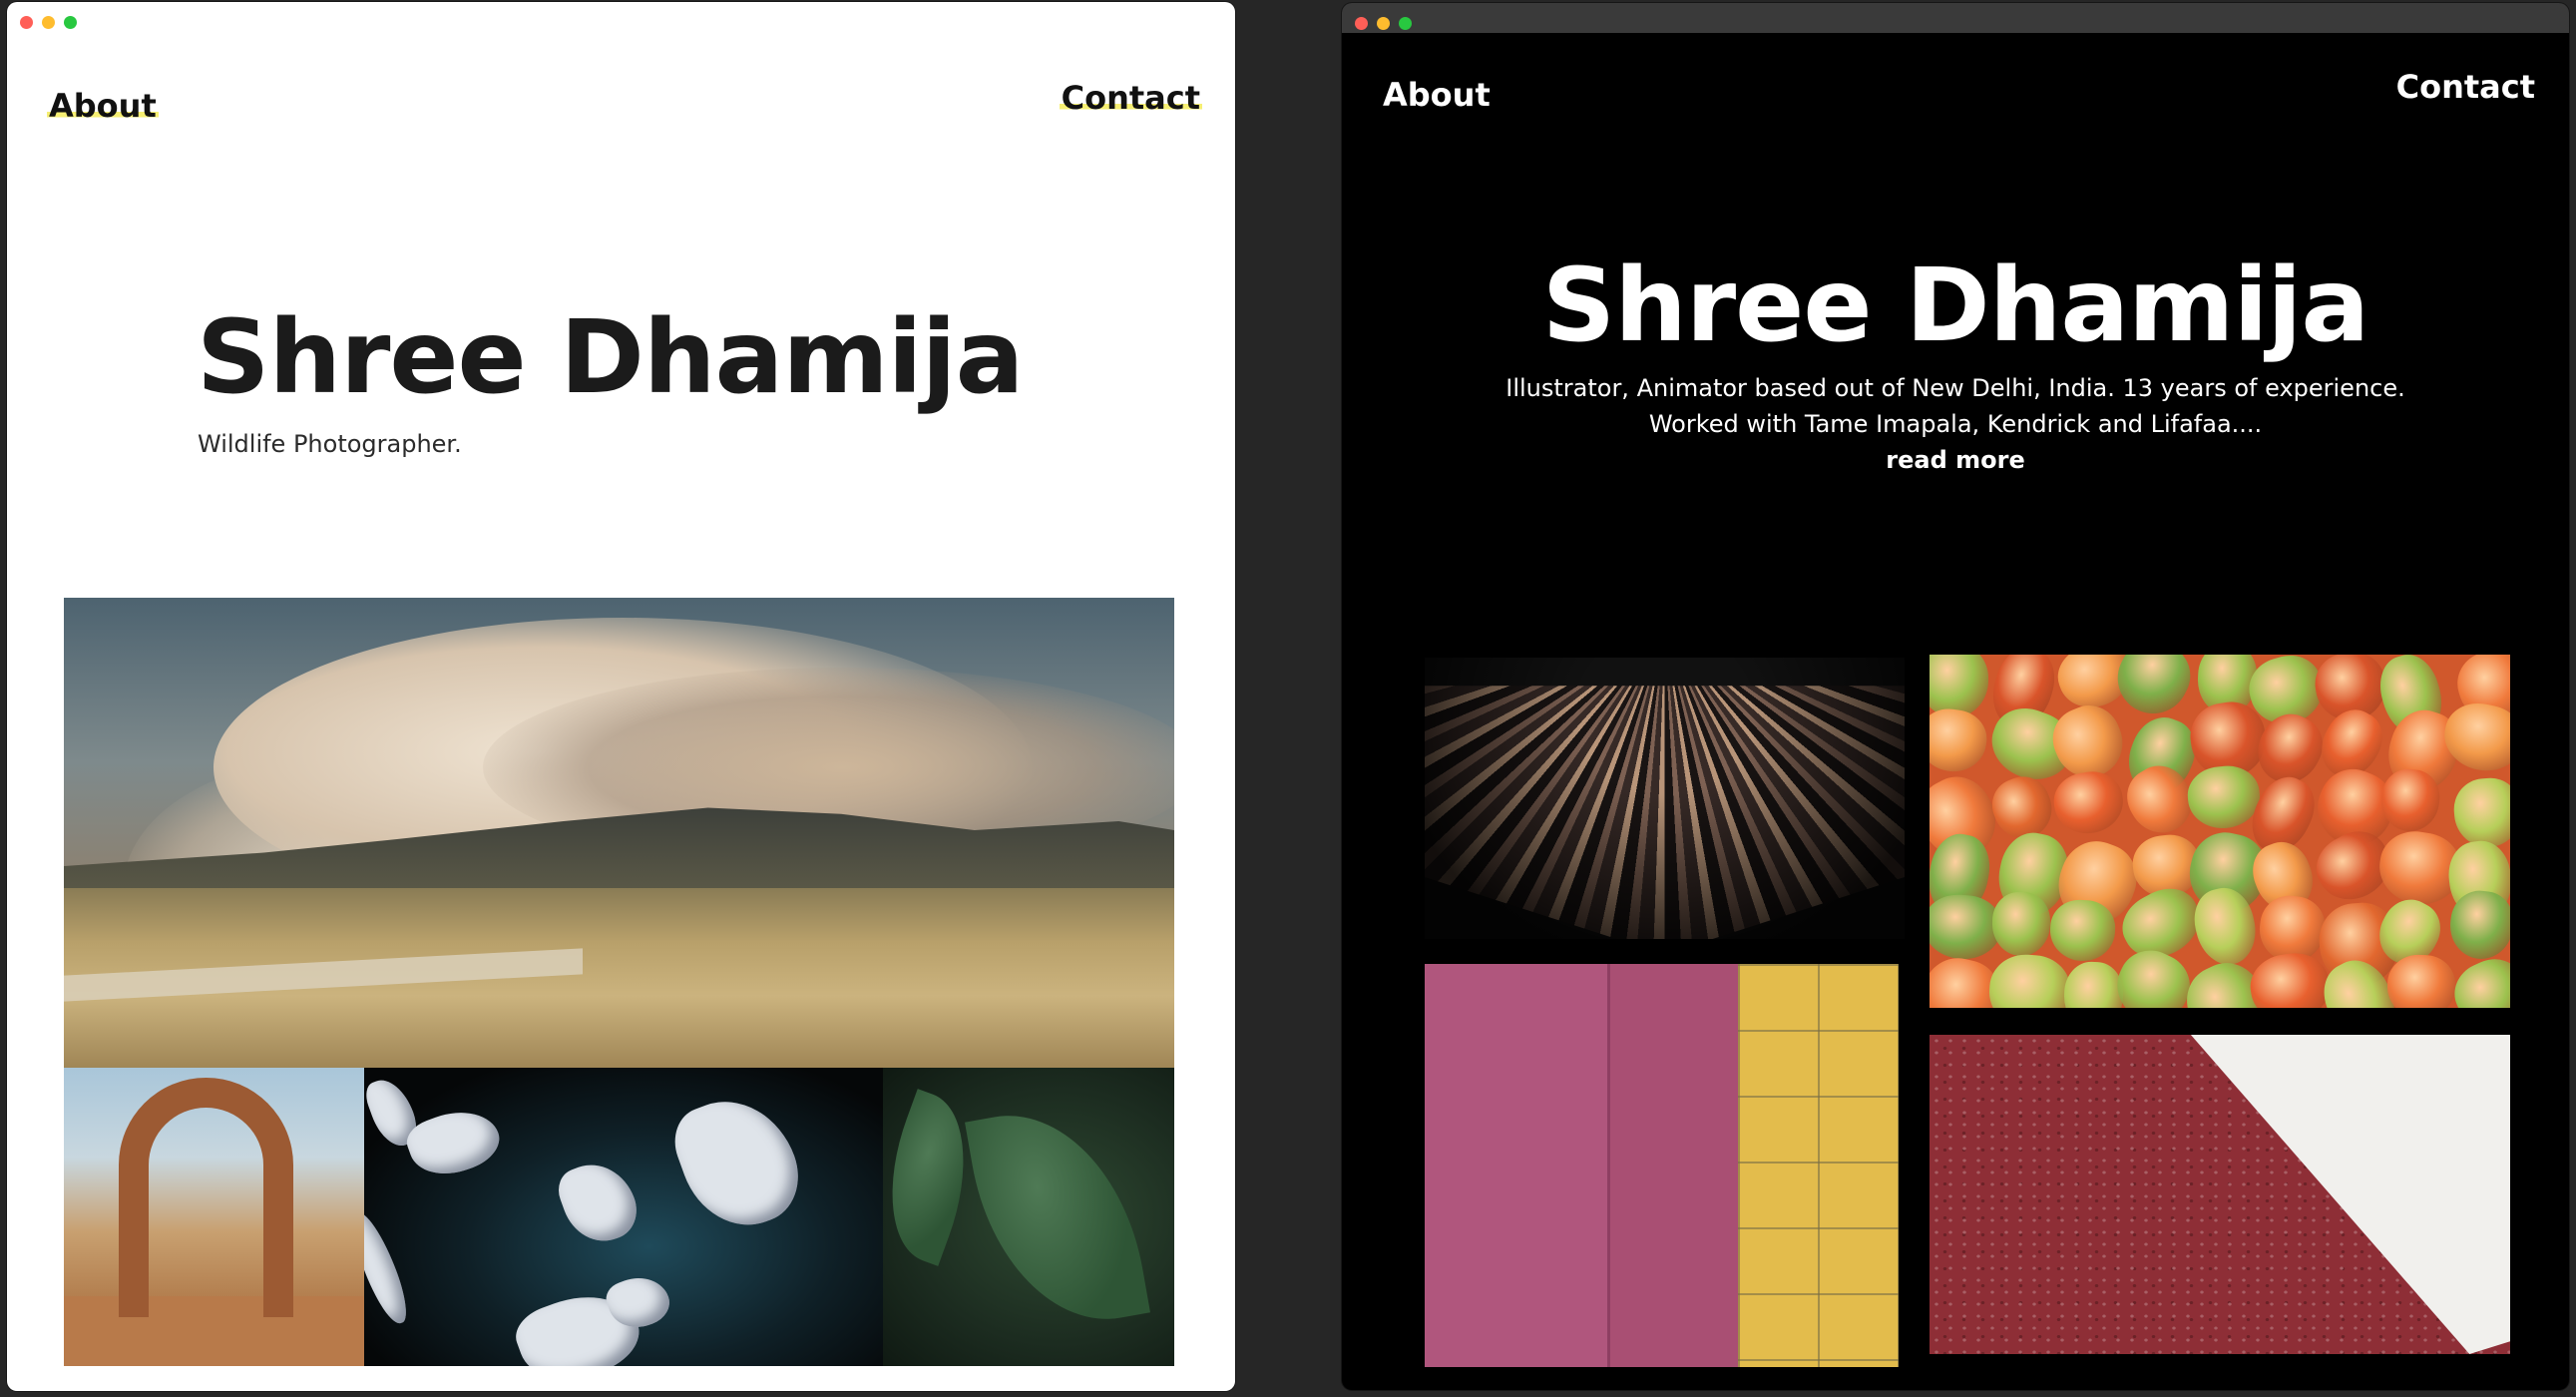 This screenshot has height=1397, width=2576. I want to click on photo-wall-edge-detail, so click(1608, 1165).